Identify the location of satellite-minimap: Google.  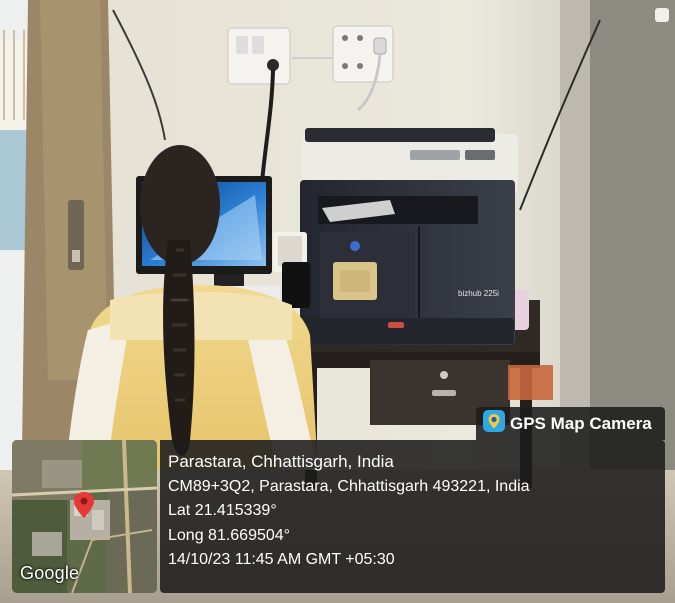
(84, 516).